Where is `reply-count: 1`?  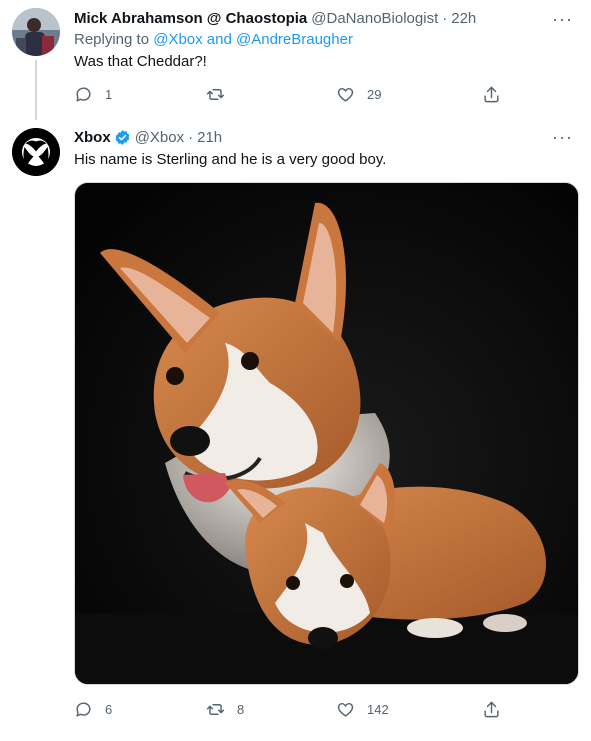 reply-count: 1 is located at coordinates (109, 94).